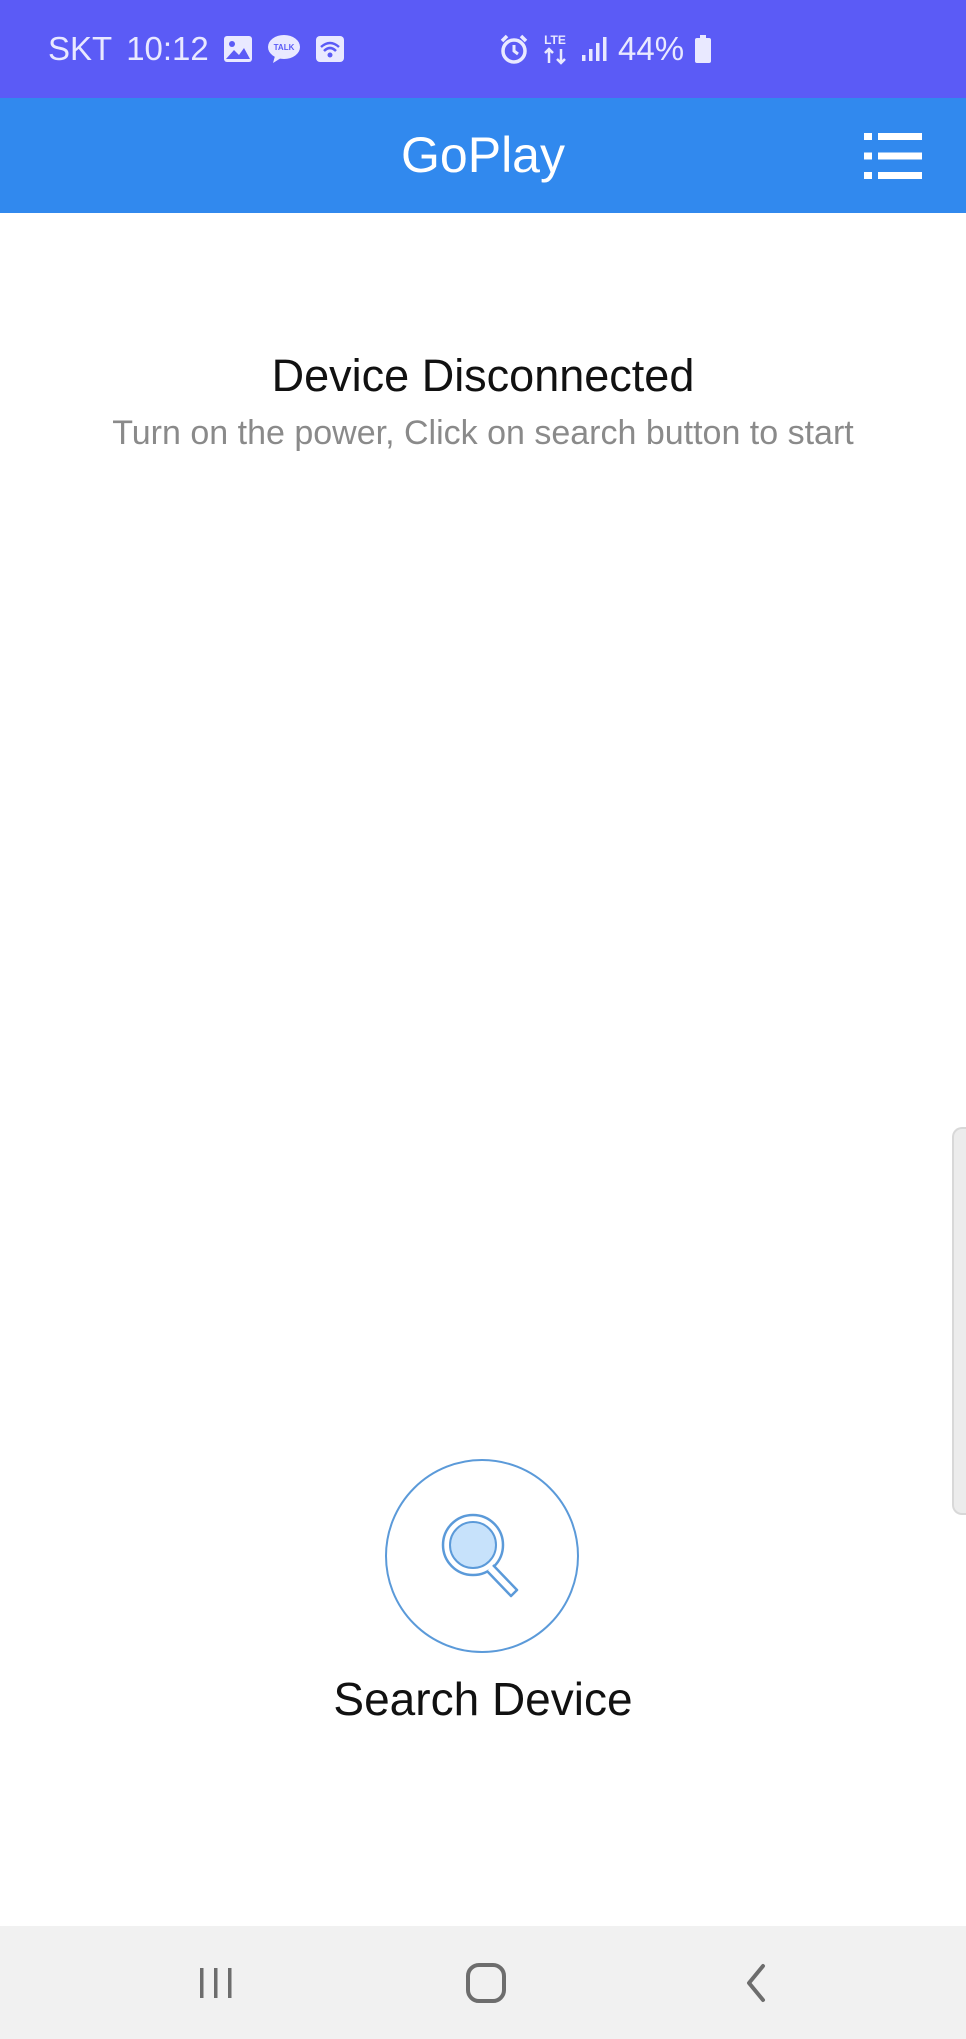 This screenshot has height=2039, width=966. What do you see at coordinates (483, 1699) in the screenshot?
I see `search-device-label: Search Device` at bounding box center [483, 1699].